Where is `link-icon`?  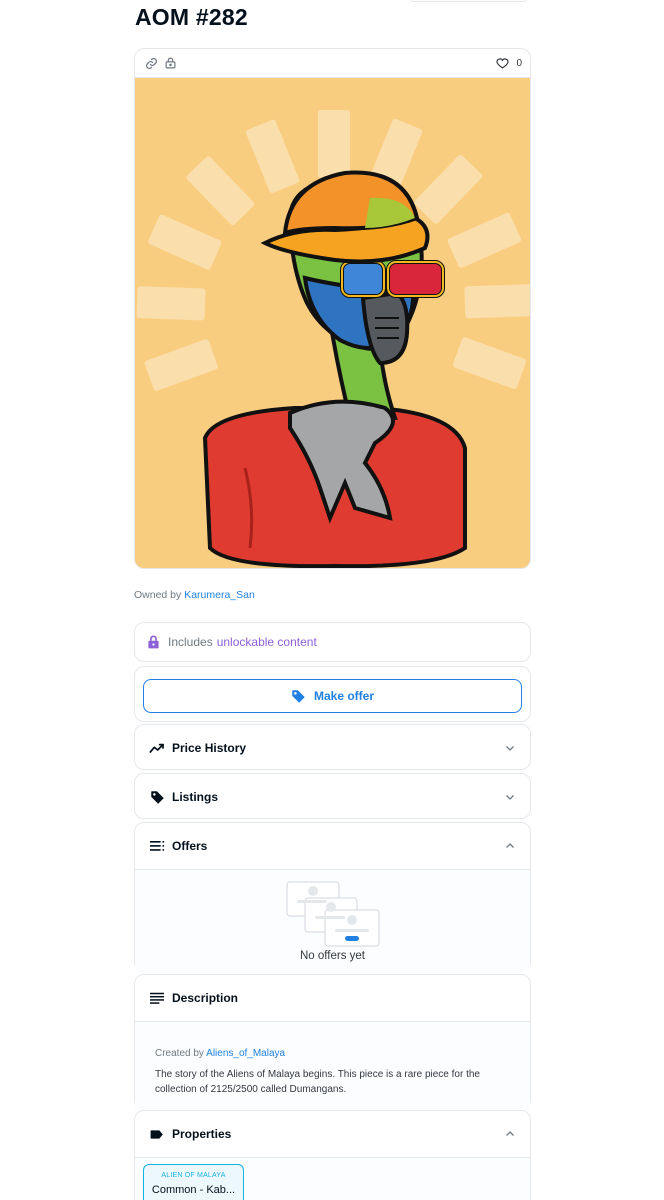 link-icon is located at coordinates (151, 63).